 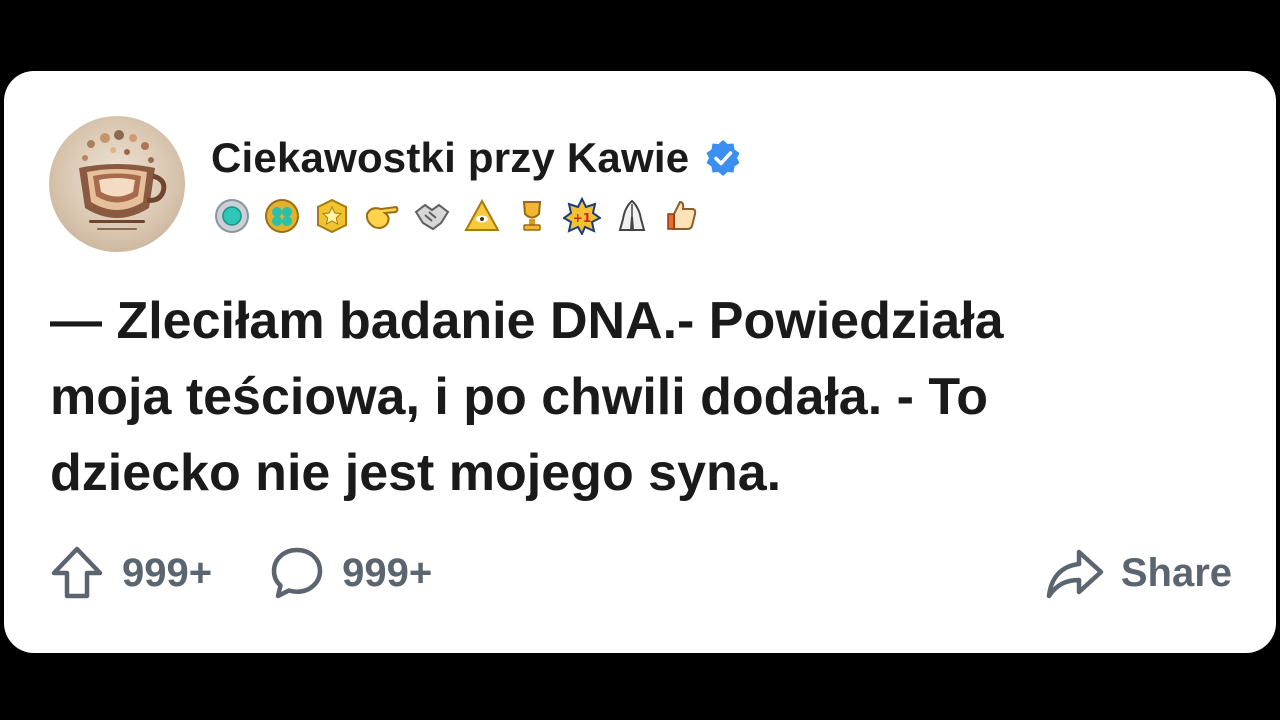 What do you see at coordinates (382, 216) in the screenshot?
I see `pointing-hand-icon` at bounding box center [382, 216].